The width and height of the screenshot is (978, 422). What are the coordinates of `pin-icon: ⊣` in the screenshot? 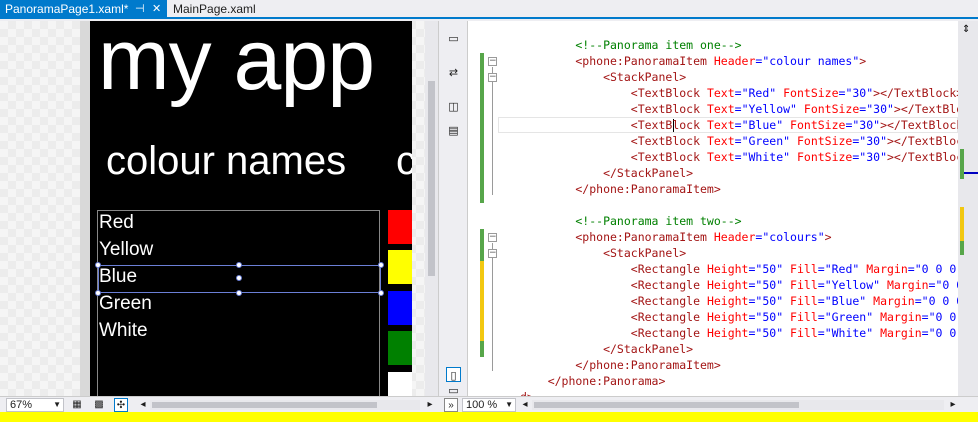 It's located at (140, 9).